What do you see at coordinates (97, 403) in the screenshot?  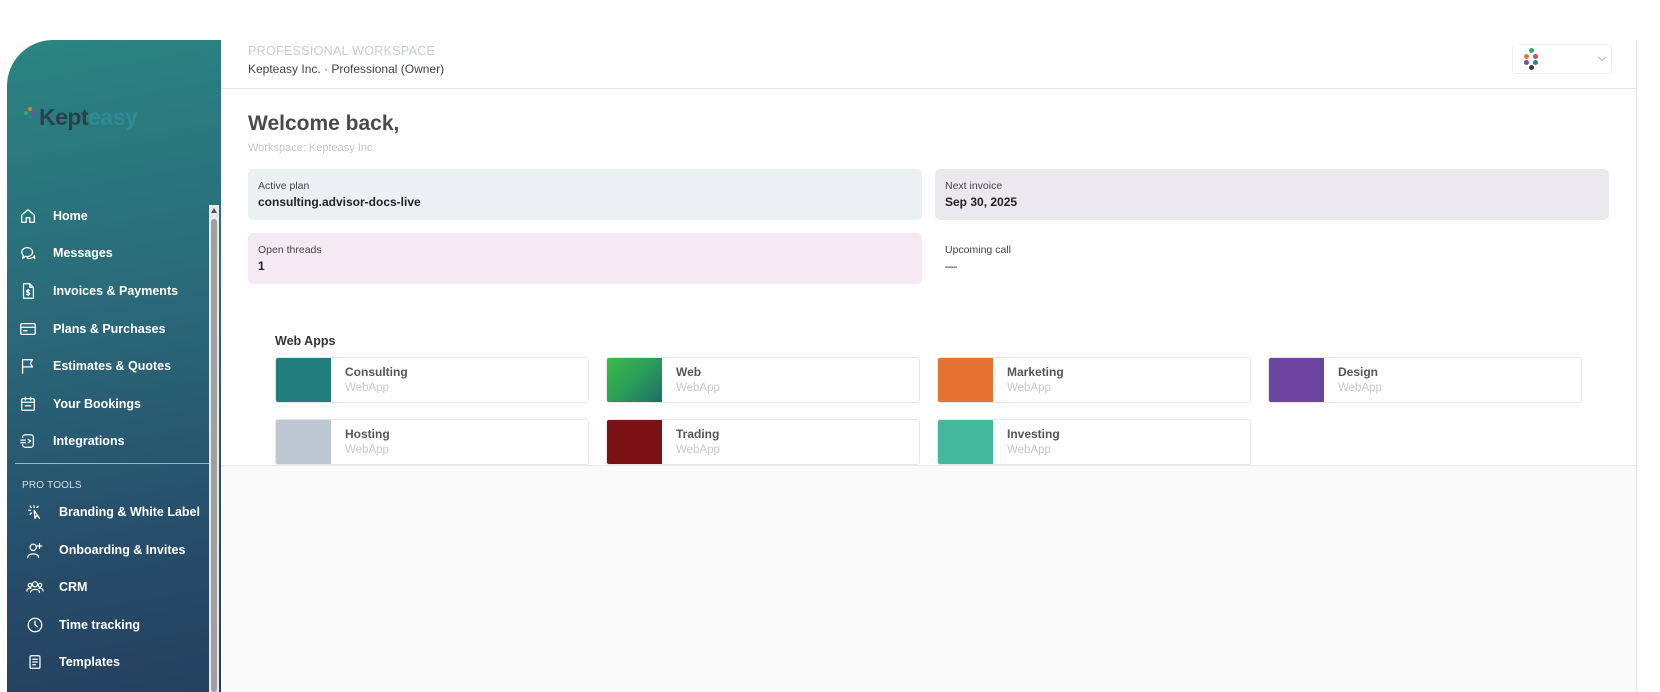 I see `sidebar-item-label: Your Bookings` at bounding box center [97, 403].